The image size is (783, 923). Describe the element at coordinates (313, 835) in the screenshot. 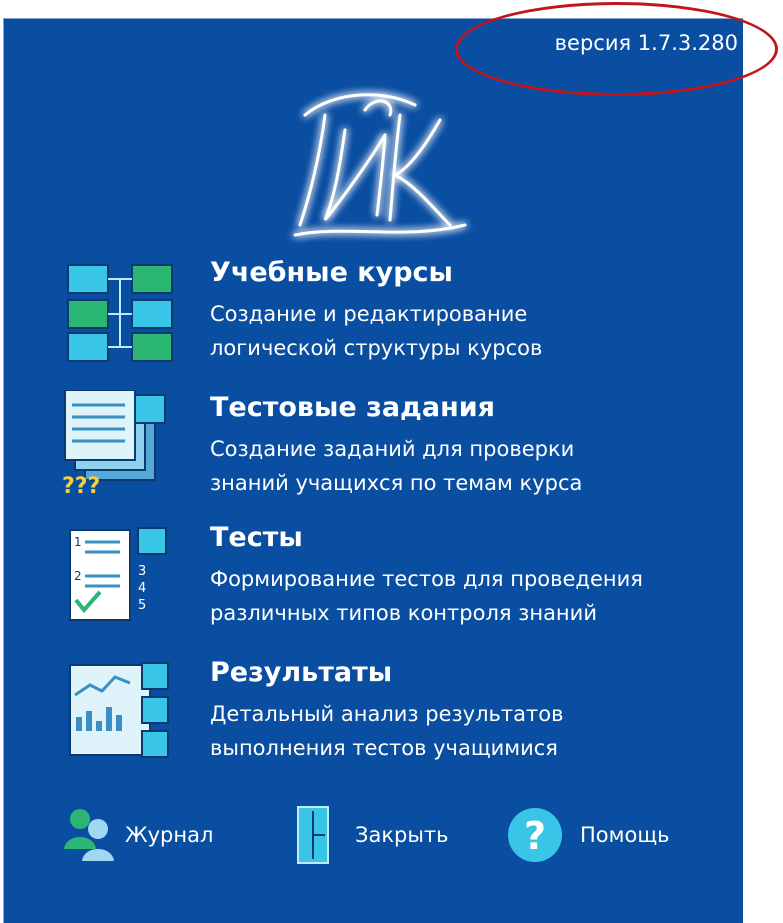

I see `exit-door-icon` at that location.